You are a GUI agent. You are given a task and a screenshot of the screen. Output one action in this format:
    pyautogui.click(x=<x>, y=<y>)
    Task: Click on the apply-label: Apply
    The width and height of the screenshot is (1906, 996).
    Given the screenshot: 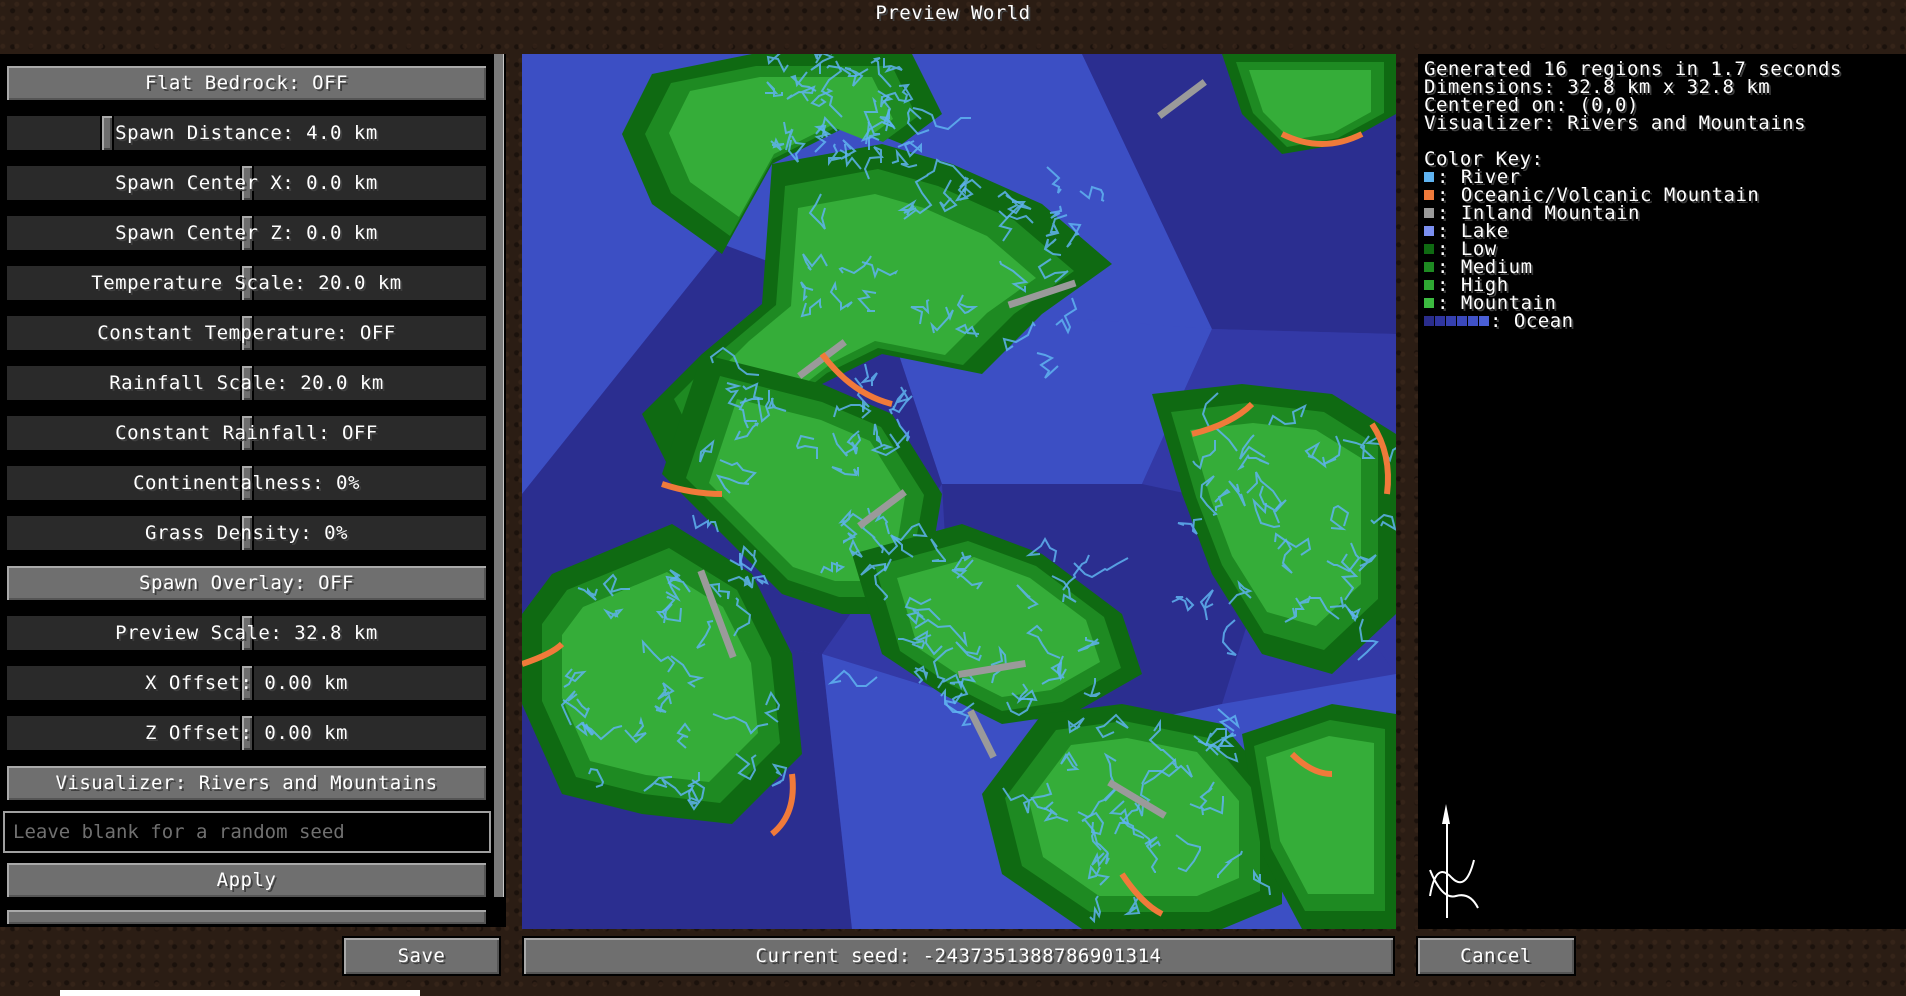 What is the action you would take?
    pyautogui.click(x=246, y=880)
    